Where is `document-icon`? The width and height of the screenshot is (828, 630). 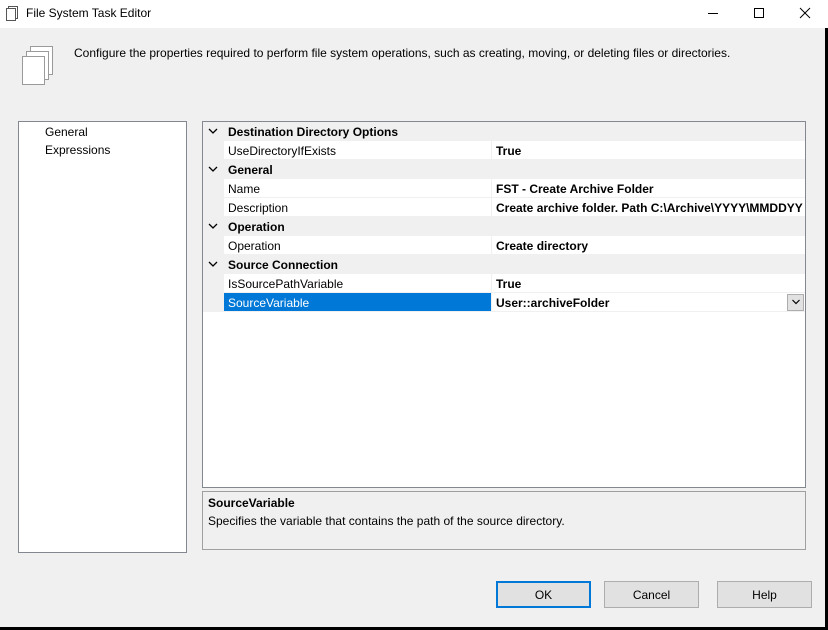 document-icon is located at coordinates (12, 13).